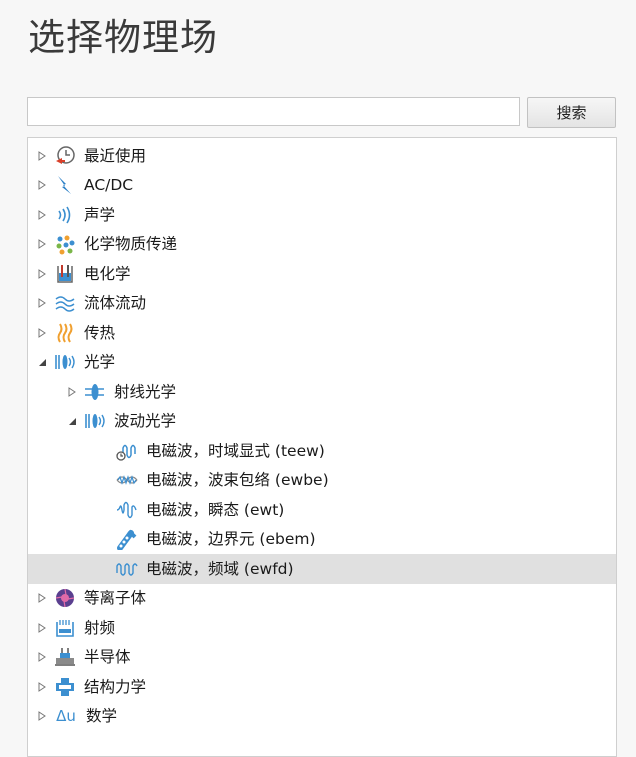 This screenshot has width=636, height=757. Describe the element at coordinates (107, 657) in the screenshot. I see `tree-item-label: 半导体` at that location.